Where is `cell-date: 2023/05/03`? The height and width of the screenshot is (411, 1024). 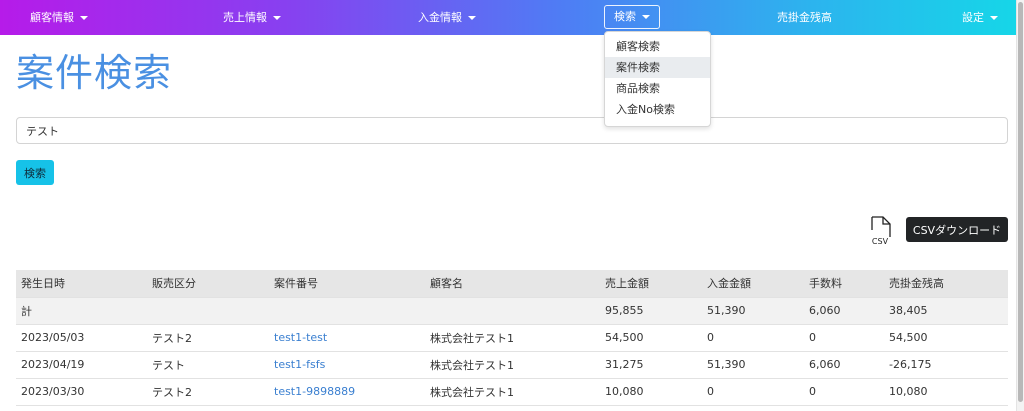 cell-date: 2023/05/03 is located at coordinates (81, 338).